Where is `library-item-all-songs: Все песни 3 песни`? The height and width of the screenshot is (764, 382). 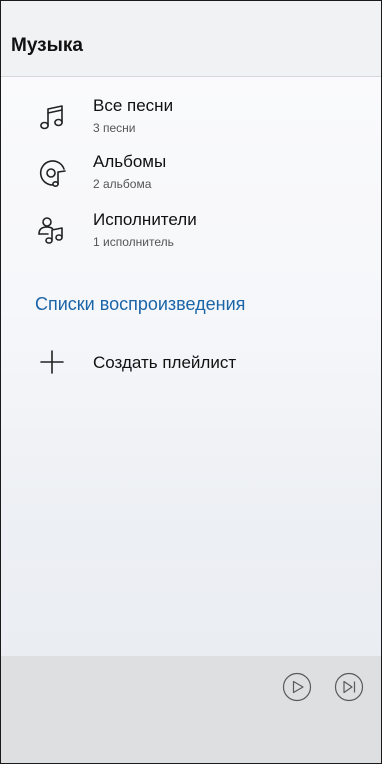 library-item-all-songs: Все песни 3 песни is located at coordinates (191, 119).